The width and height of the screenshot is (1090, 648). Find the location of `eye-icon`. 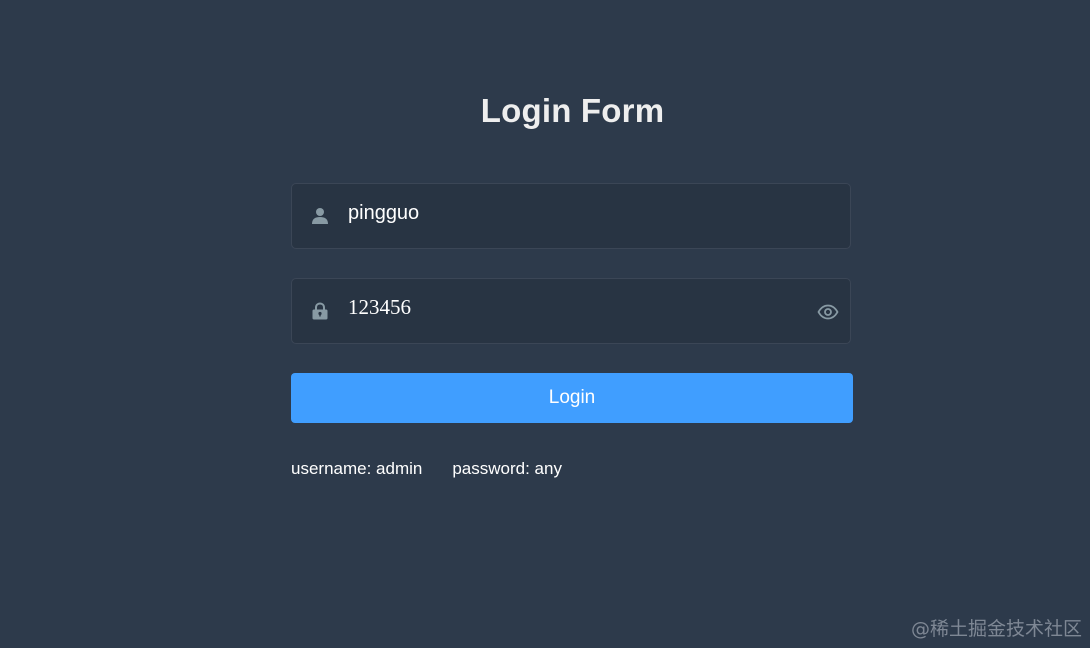

eye-icon is located at coordinates (828, 312).